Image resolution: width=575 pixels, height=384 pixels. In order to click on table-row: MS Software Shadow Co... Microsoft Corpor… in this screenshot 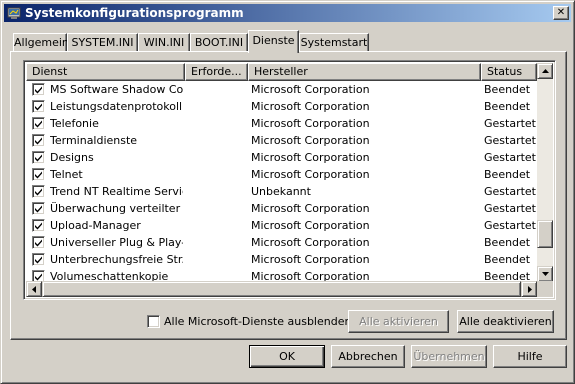, I will do `click(281, 89)`.